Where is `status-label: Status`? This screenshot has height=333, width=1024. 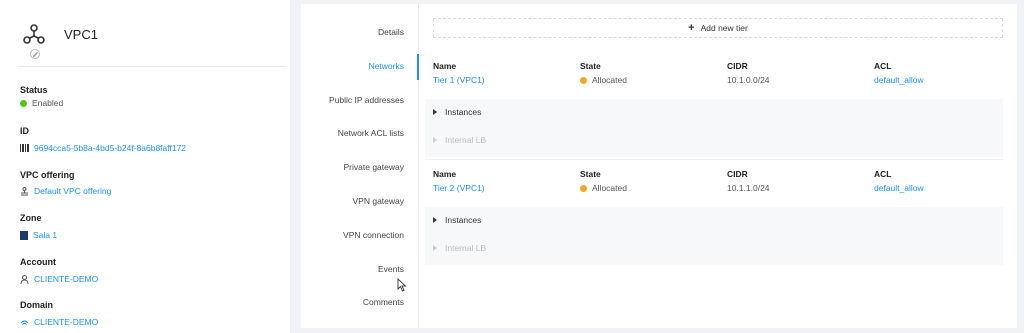 status-label: Status is located at coordinates (34, 90).